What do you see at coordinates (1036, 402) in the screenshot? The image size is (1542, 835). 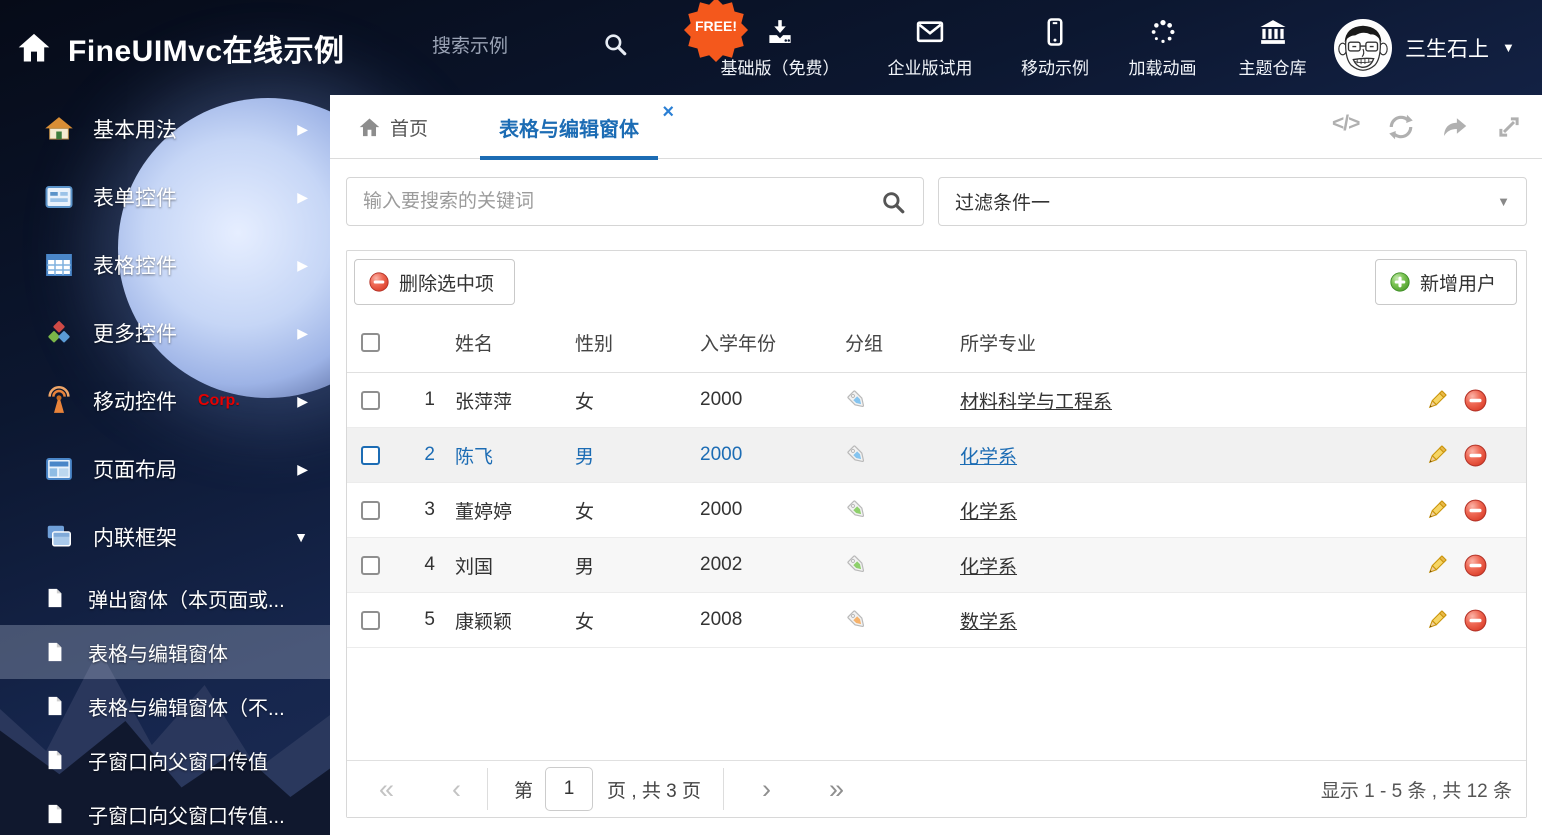 I see `major-link: 材料科学与工程系` at bounding box center [1036, 402].